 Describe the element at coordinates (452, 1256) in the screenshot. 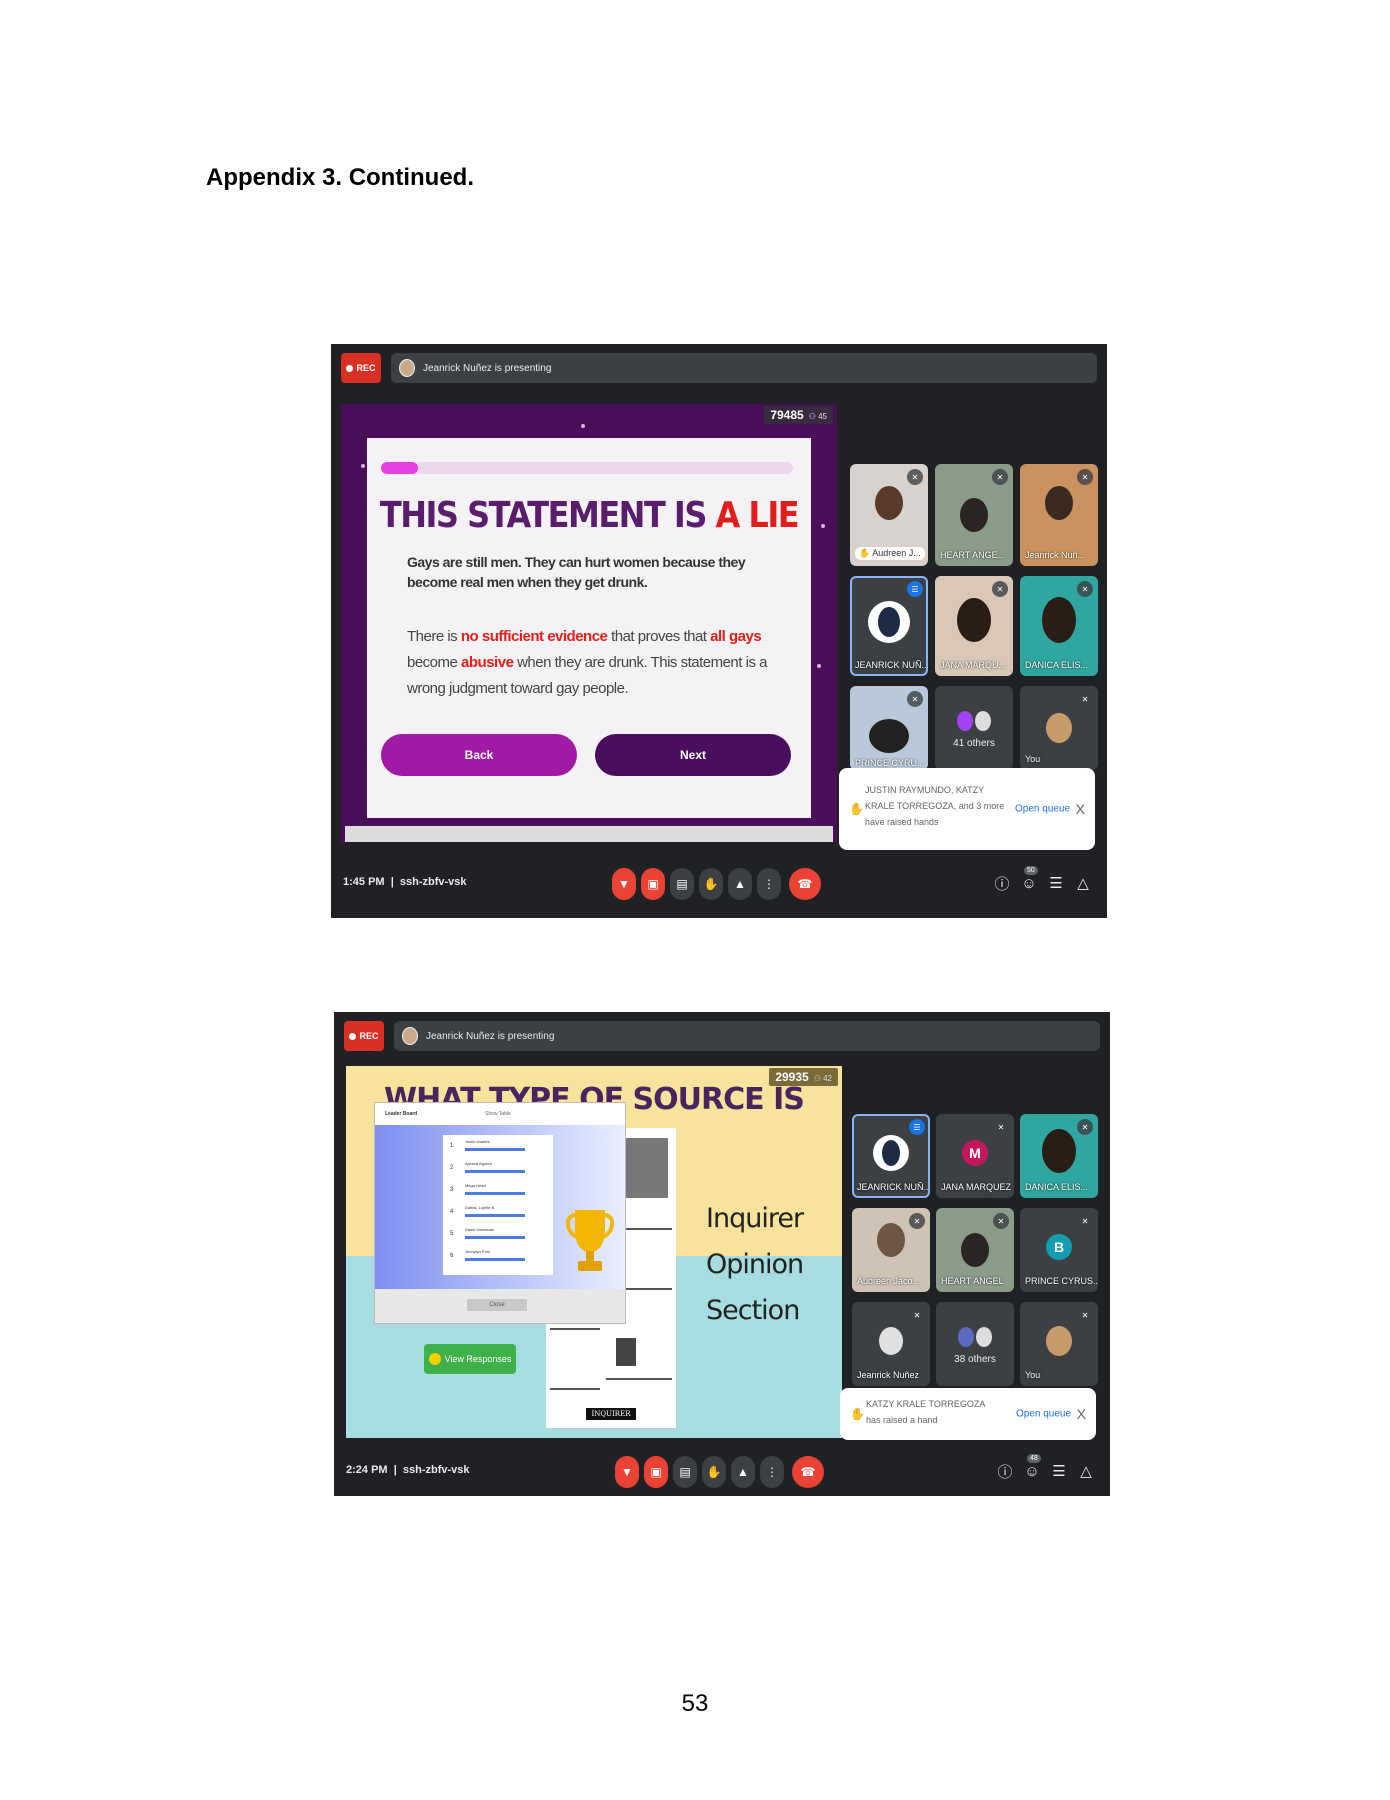

I see `rank: 6` at that location.